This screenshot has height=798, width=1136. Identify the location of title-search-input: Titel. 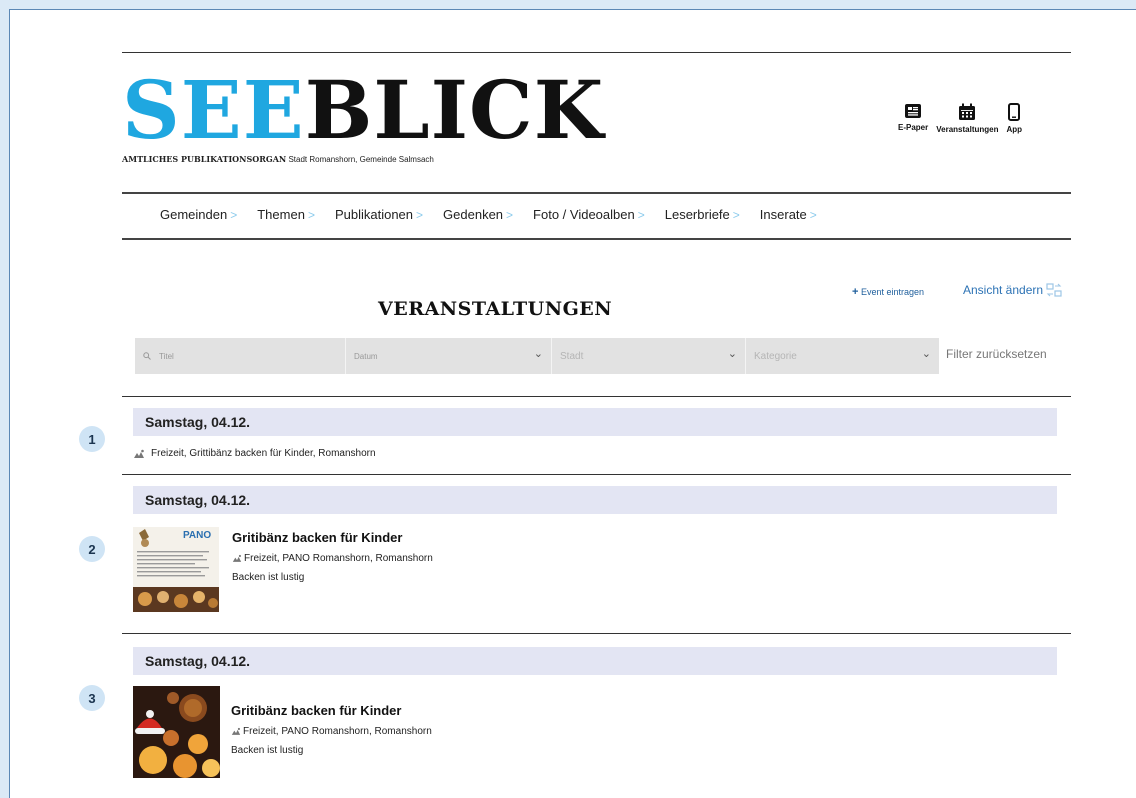
(240, 356).